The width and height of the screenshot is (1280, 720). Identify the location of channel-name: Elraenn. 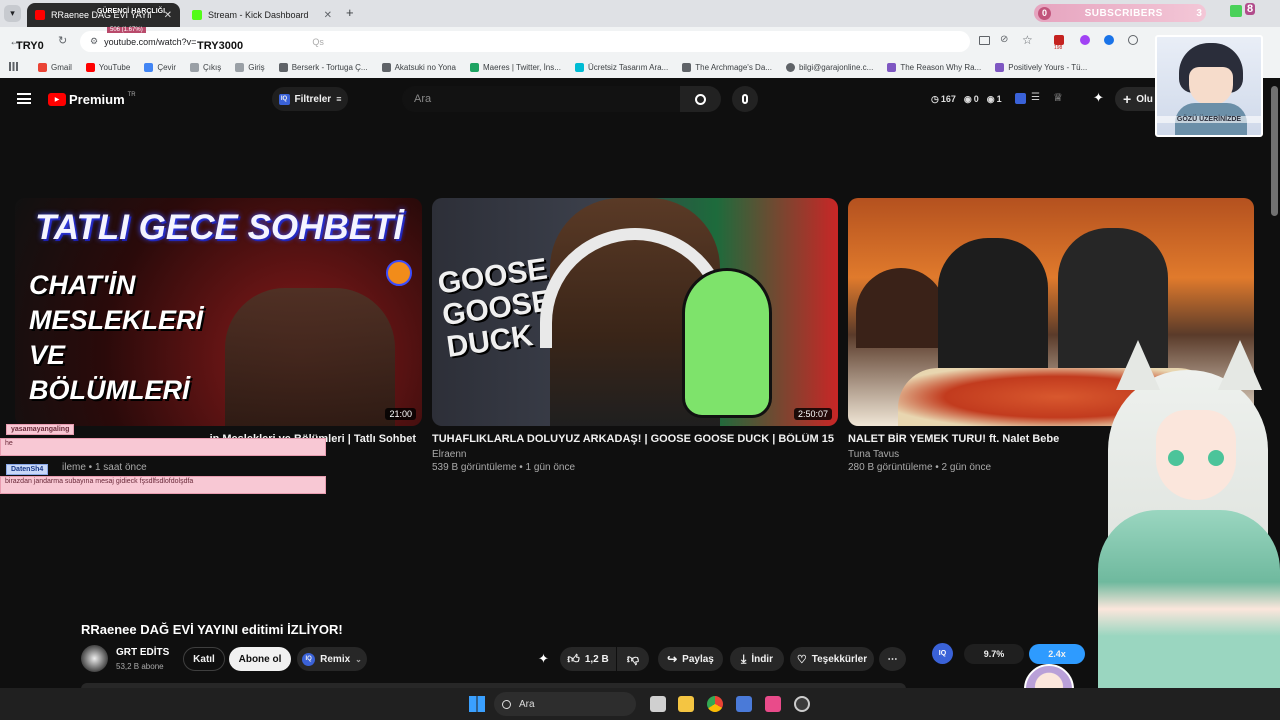
(449, 454).